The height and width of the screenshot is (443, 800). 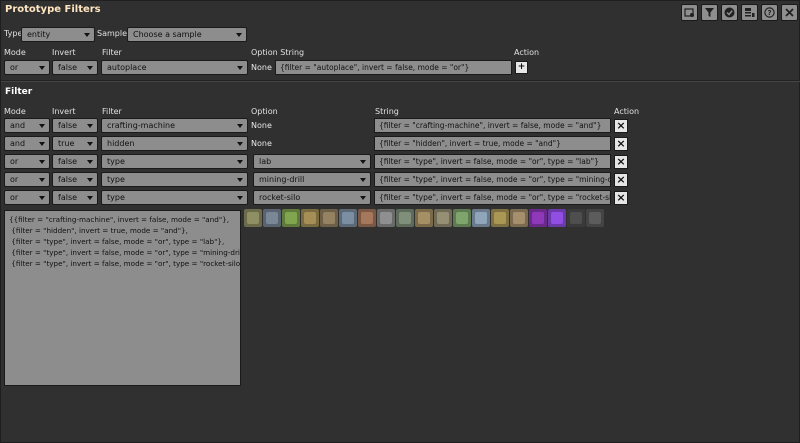 I want to click on action-header: Action, so click(x=527, y=52).